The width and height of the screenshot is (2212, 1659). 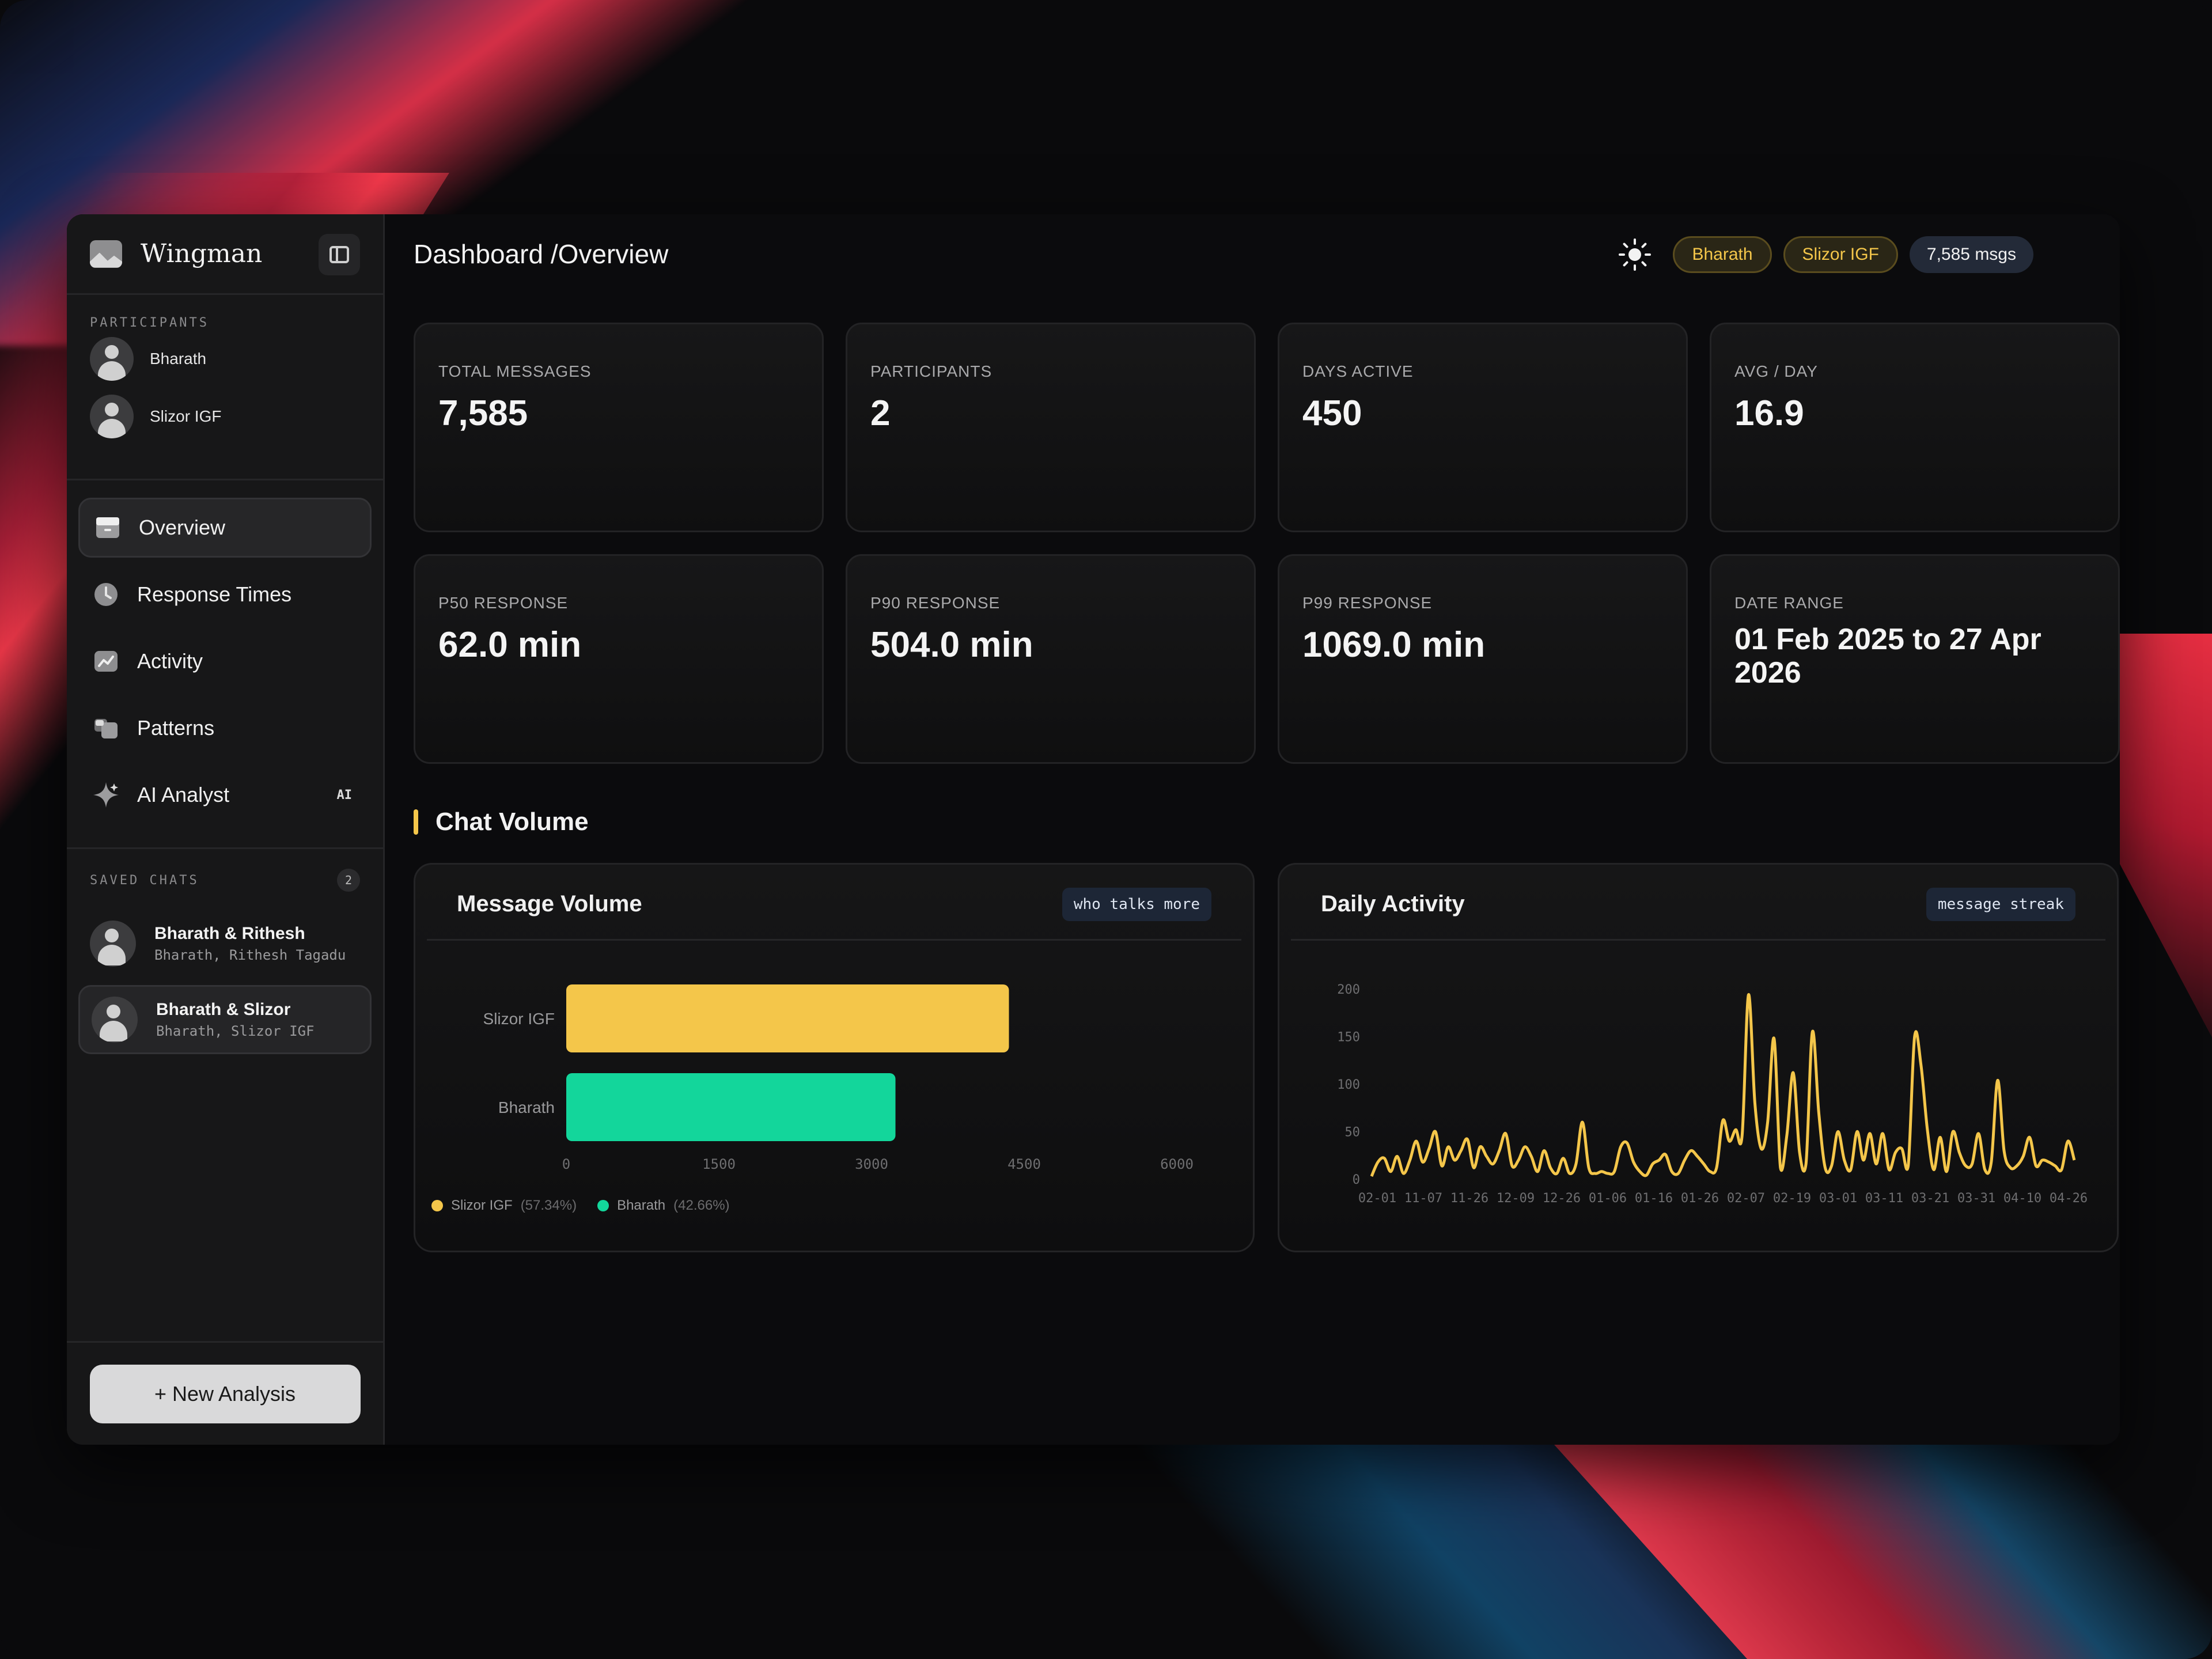 What do you see at coordinates (1722, 254) in the screenshot?
I see `participant-pill: Bharath` at bounding box center [1722, 254].